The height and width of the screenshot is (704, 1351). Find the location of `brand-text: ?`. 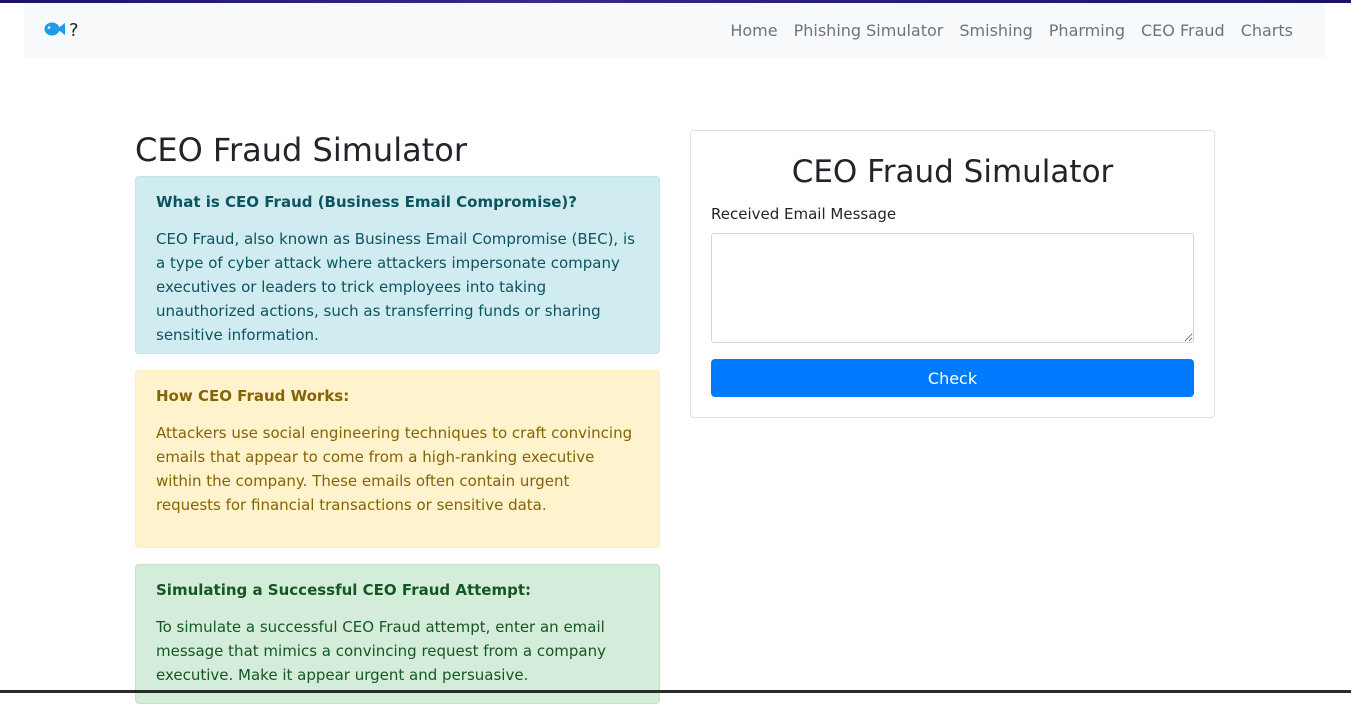

brand-text: ? is located at coordinates (74, 30).